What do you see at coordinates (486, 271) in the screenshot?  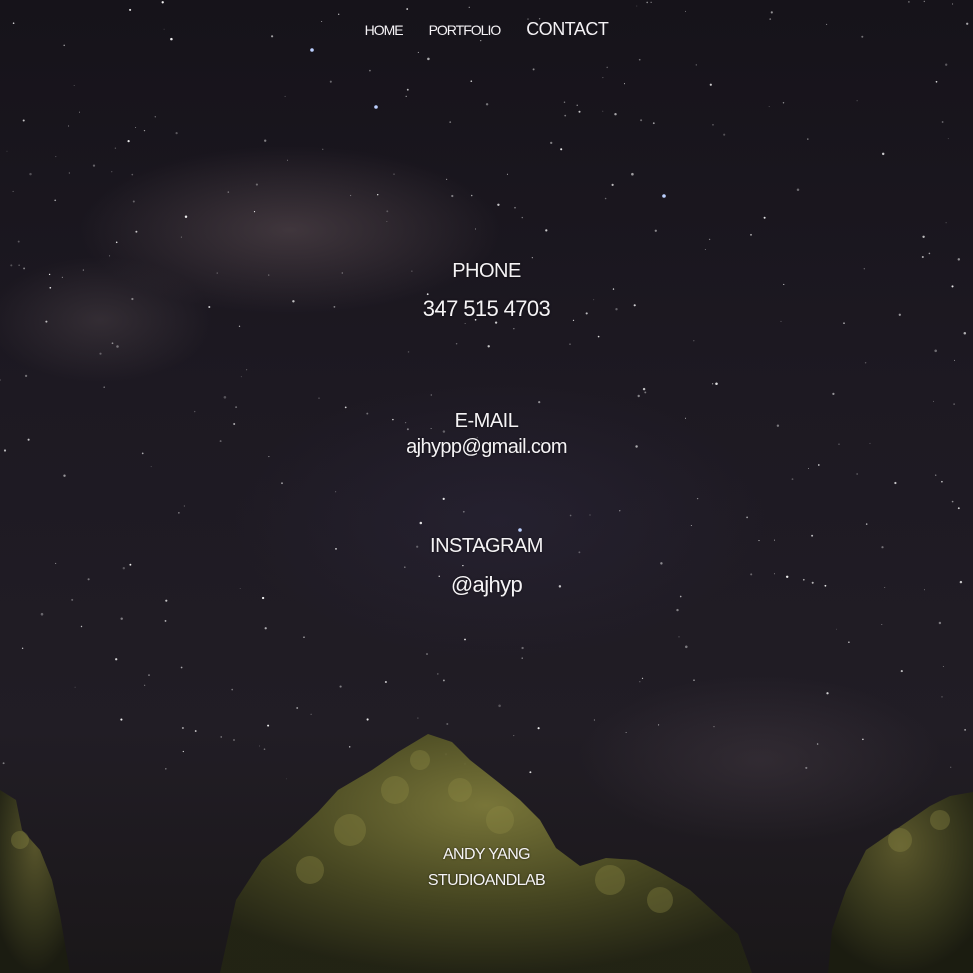 I see `phone-heading: PHONE` at bounding box center [486, 271].